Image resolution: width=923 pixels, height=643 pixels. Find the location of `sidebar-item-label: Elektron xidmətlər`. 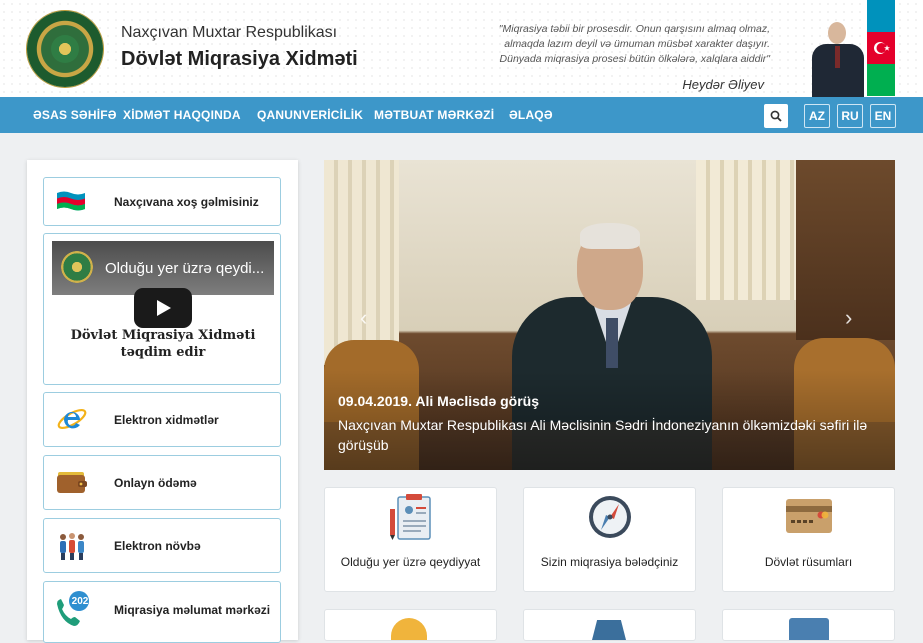

sidebar-item-label: Elektron xidmətlər is located at coordinates (166, 420).